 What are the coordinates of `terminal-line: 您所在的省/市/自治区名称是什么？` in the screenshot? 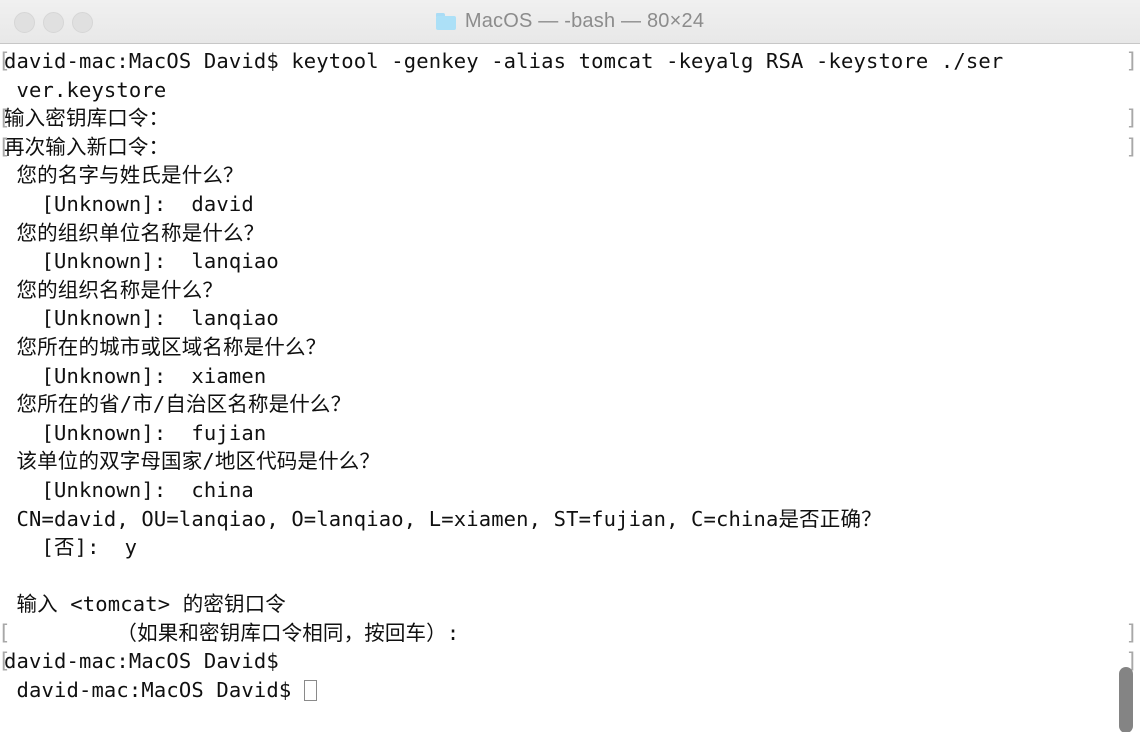 It's located at (570, 404).